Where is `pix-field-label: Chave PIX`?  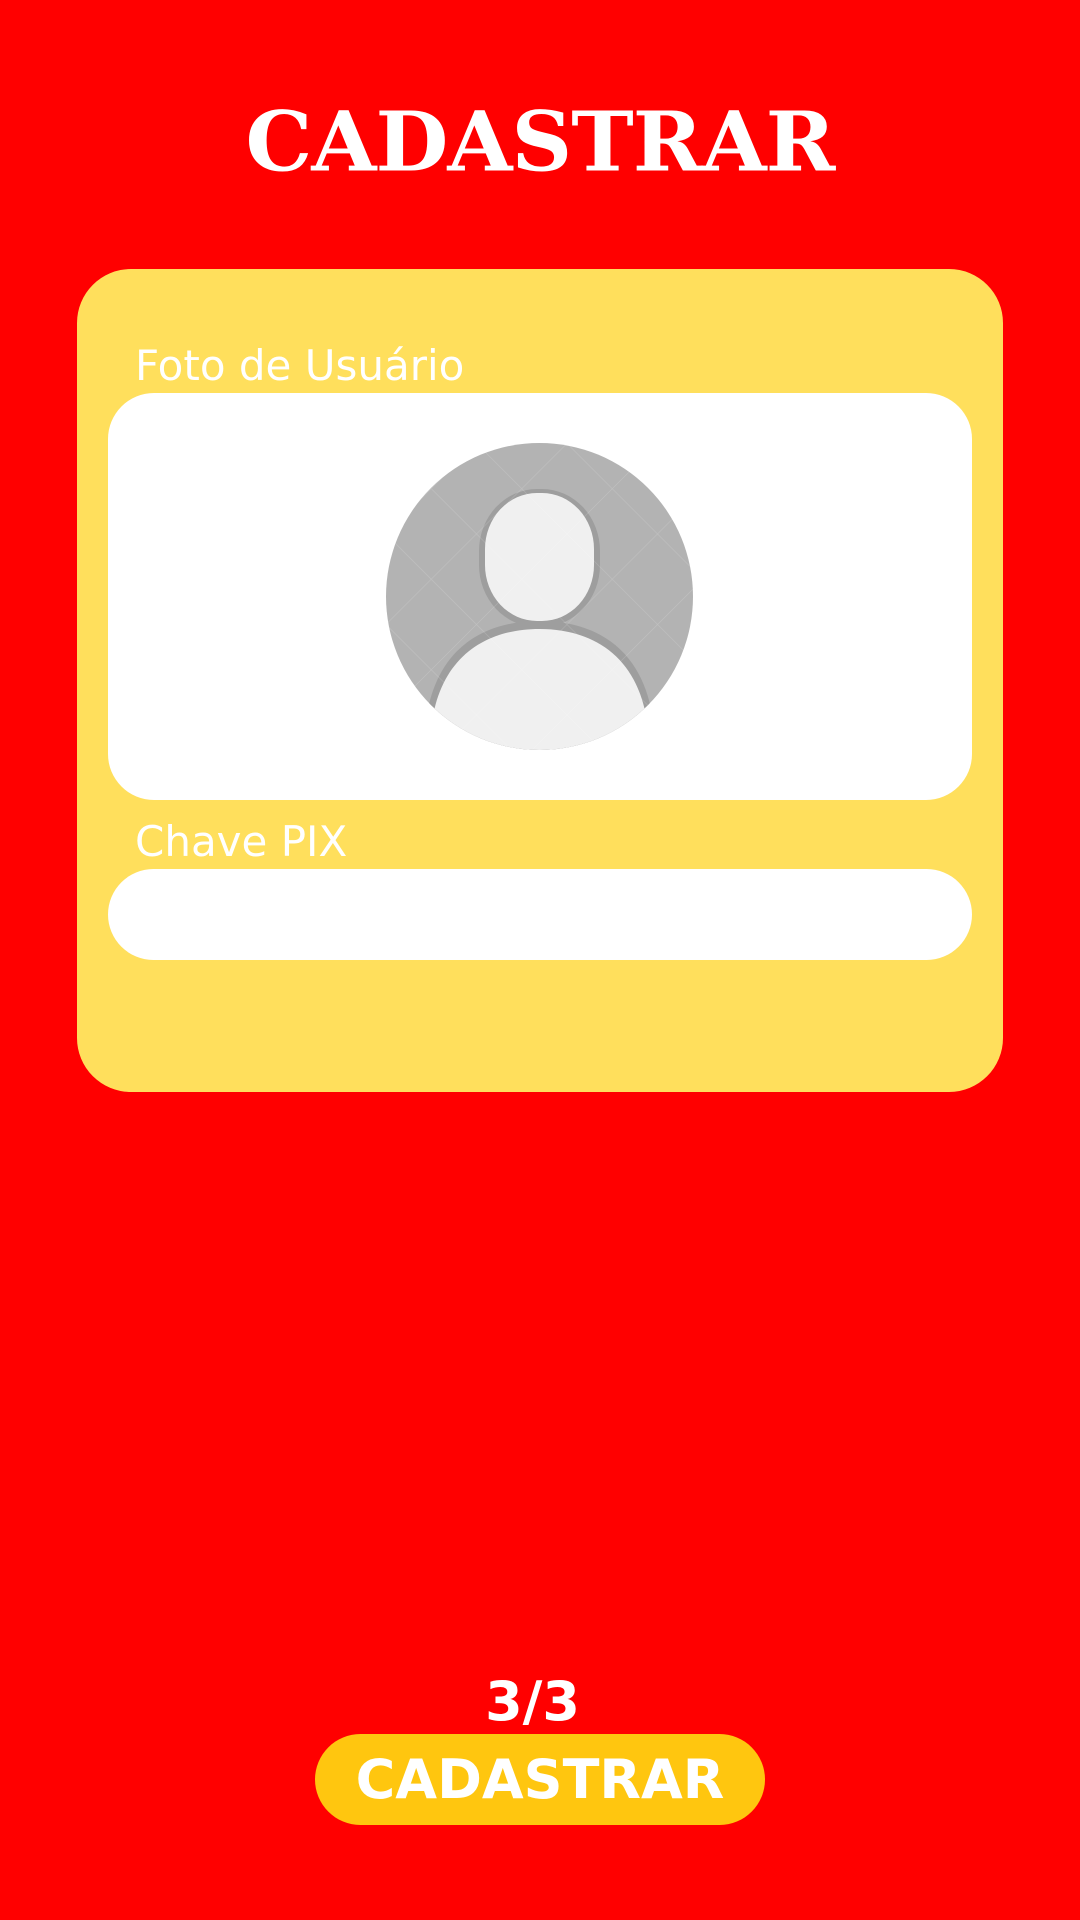
pix-field-label: Chave PIX is located at coordinates (241, 841).